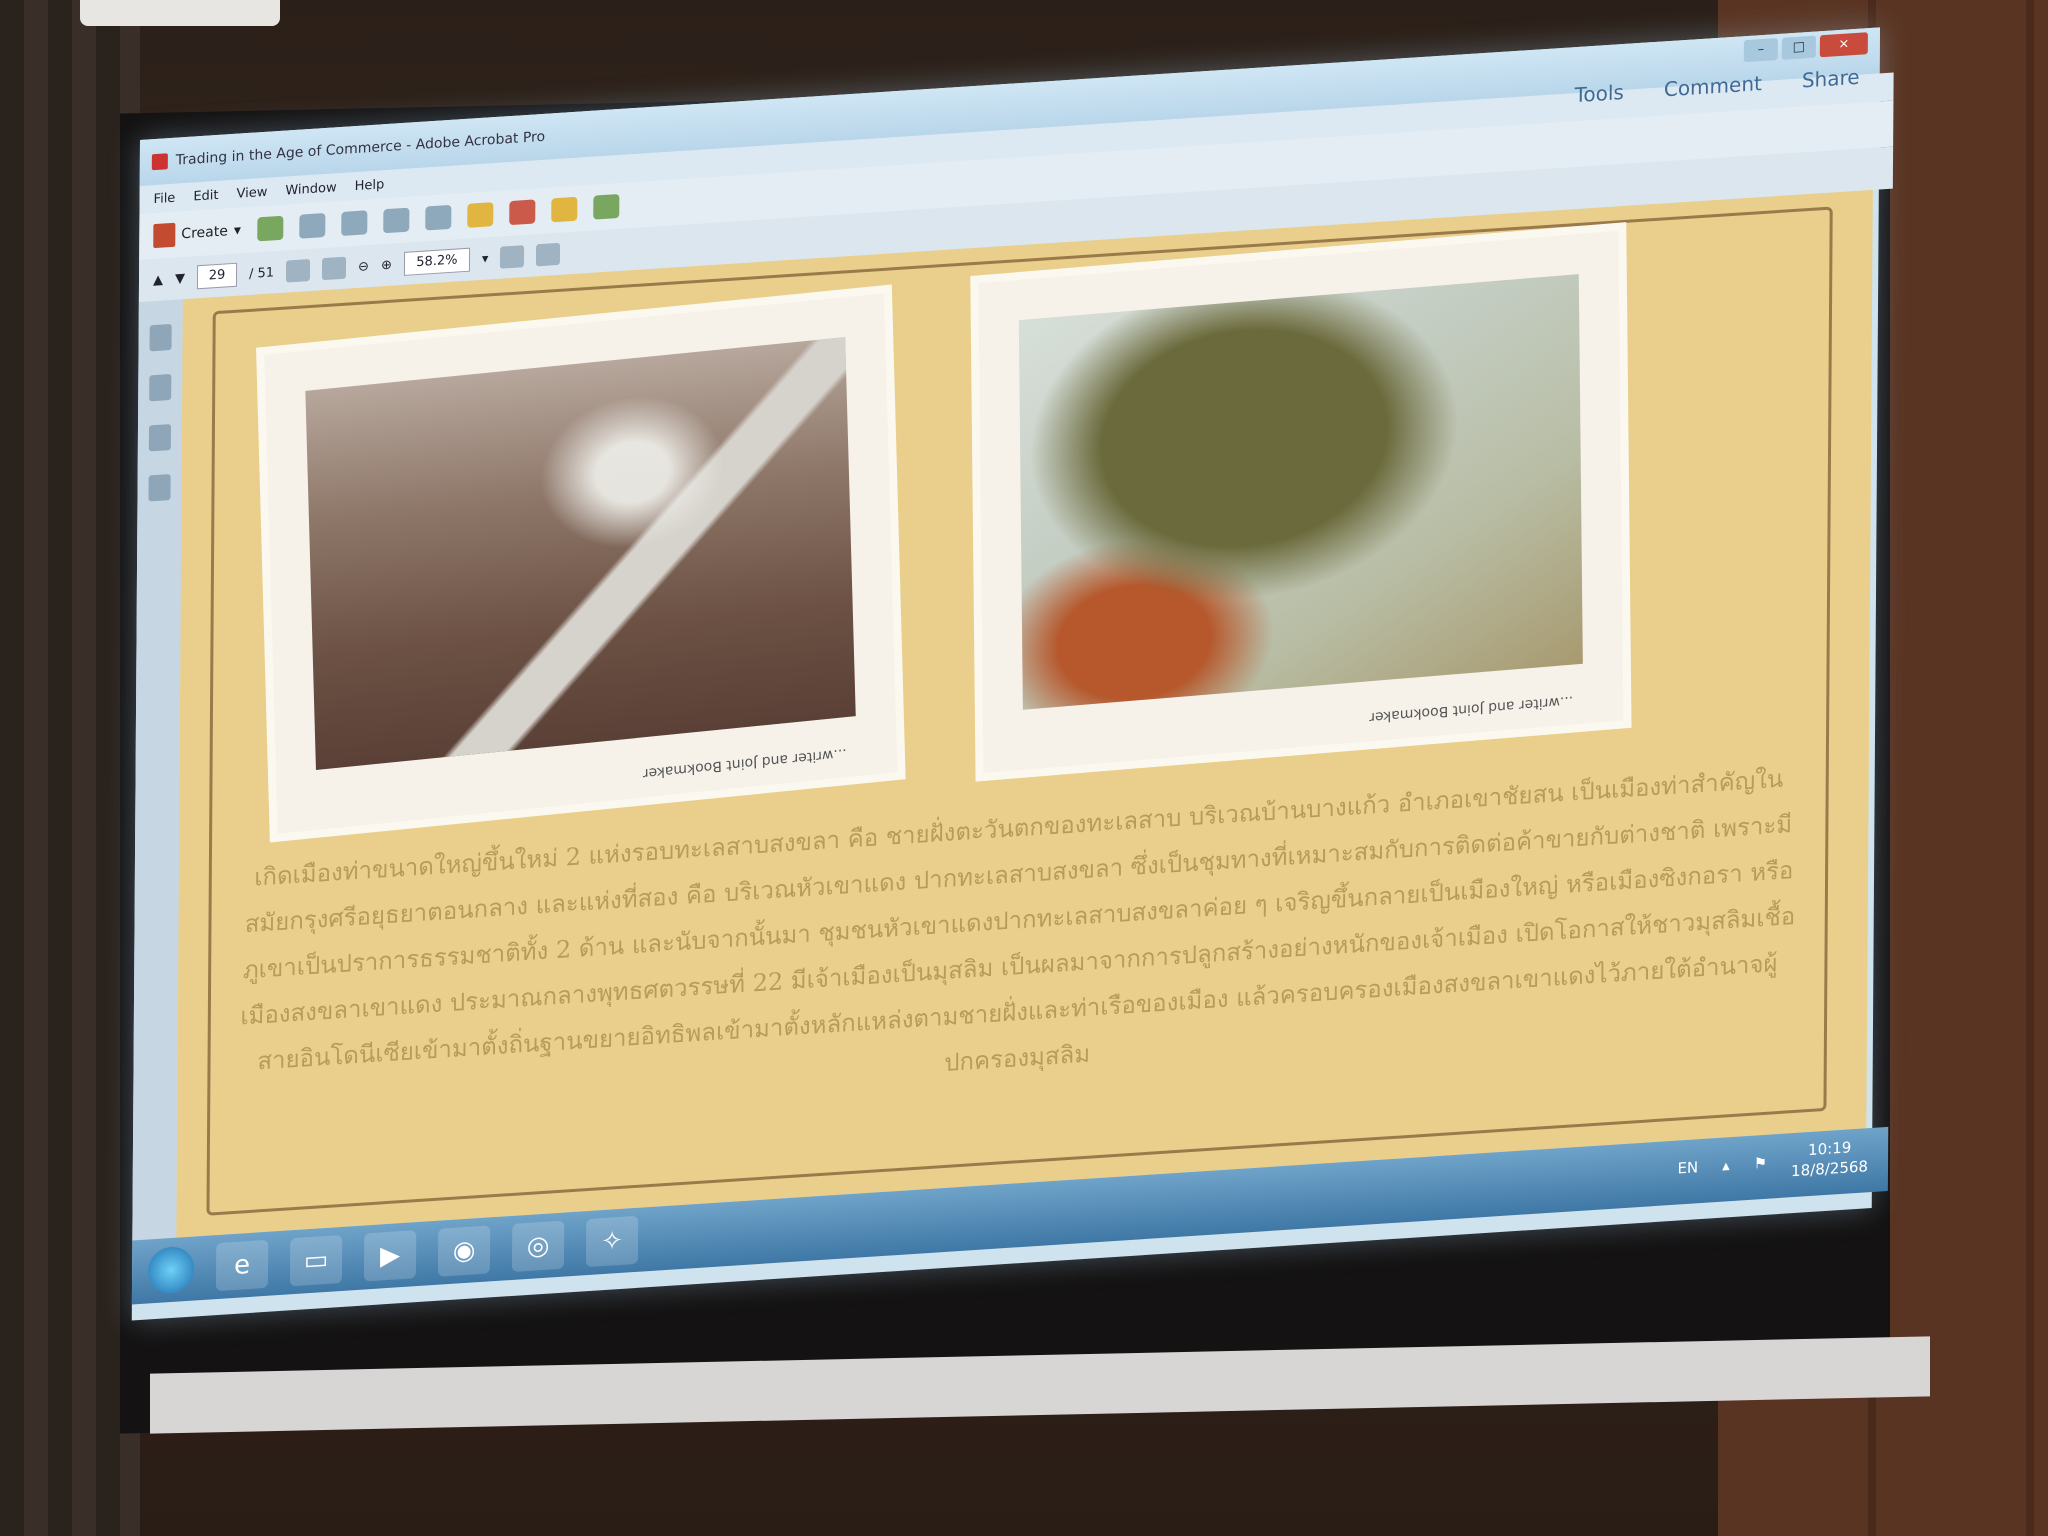 This screenshot has height=1536, width=2048. Describe the element at coordinates (1798, 47) in the screenshot. I see `maximize-button: □` at that location.